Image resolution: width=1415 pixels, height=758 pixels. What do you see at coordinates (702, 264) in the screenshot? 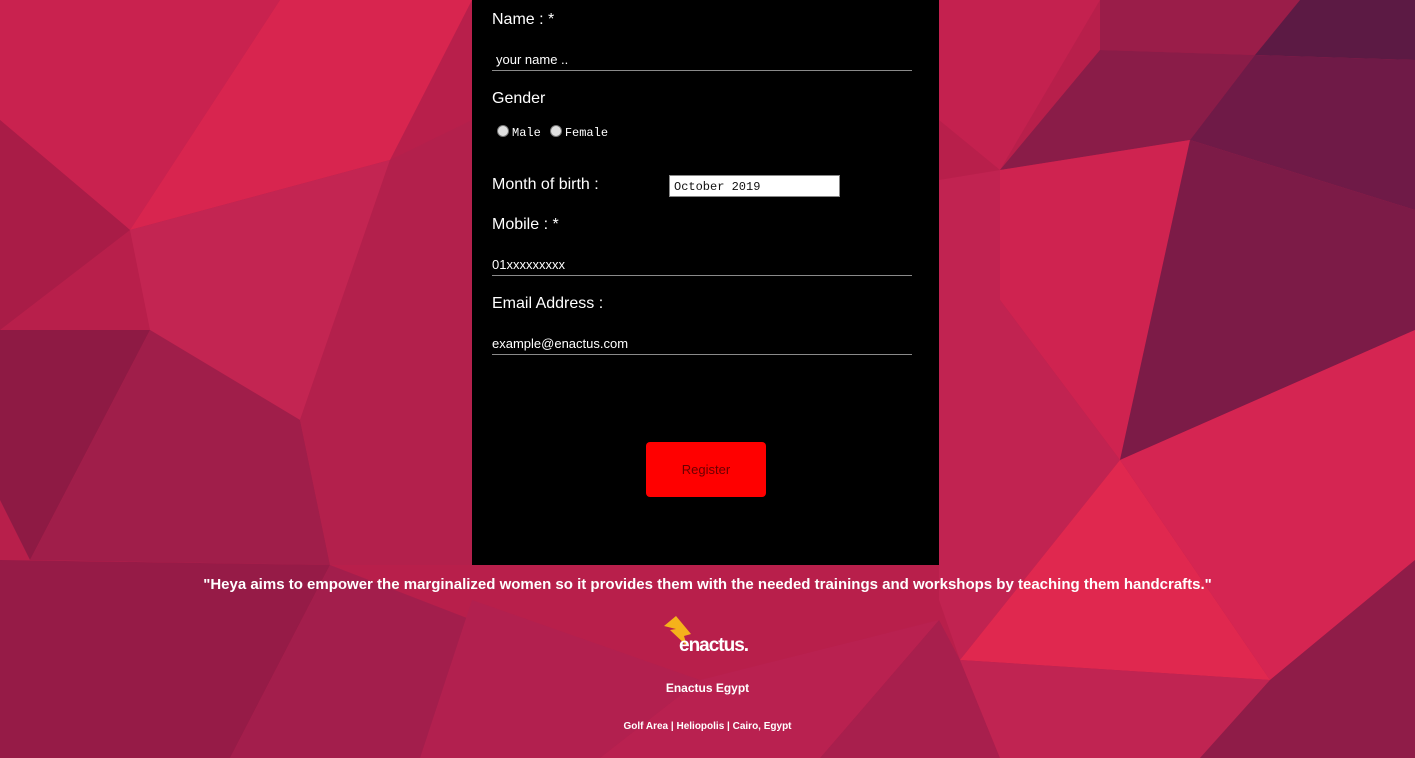
I see `mobile-input` at bounding box center [702, 264].